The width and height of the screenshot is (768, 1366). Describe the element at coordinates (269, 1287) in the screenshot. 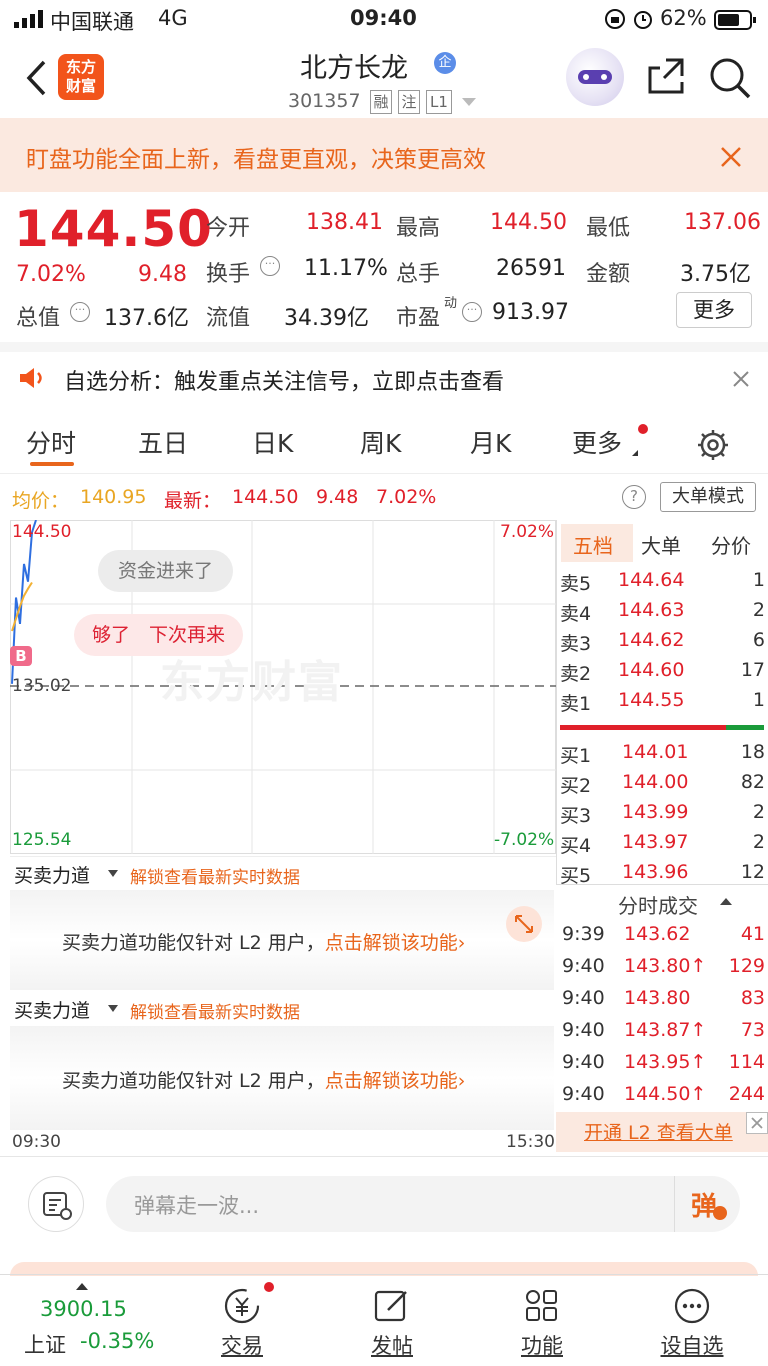

I see `notification-dot` at that location.